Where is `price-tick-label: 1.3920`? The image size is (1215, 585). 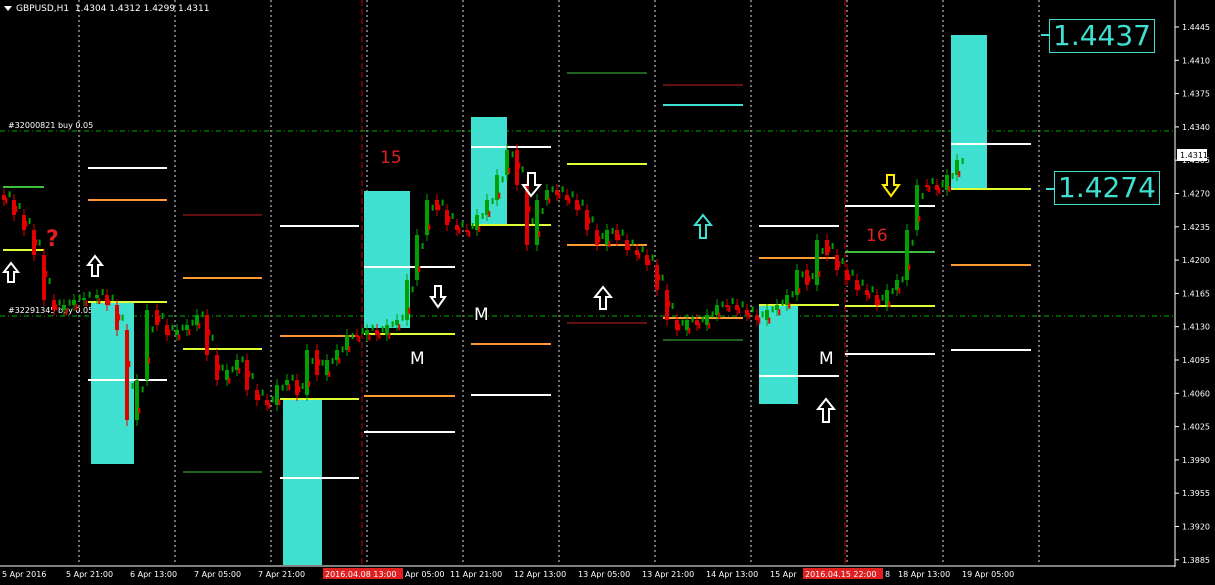 price-tick-label: 1.3920 is located at coordinates (1196, 527).